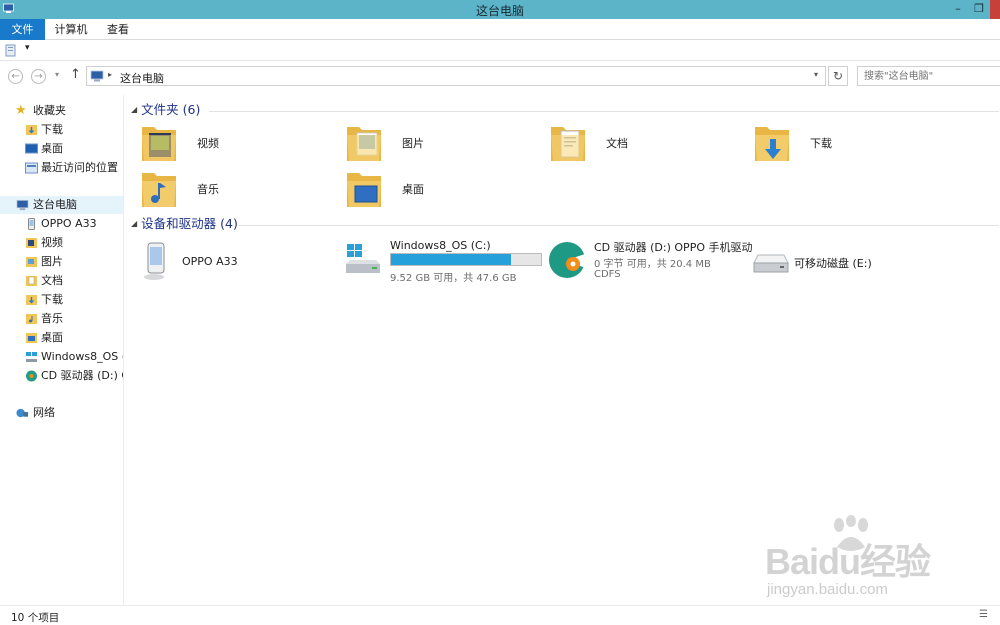 The height and width of the screenshot is (625, 1000). I want to click on search-input, so click(929, 76).